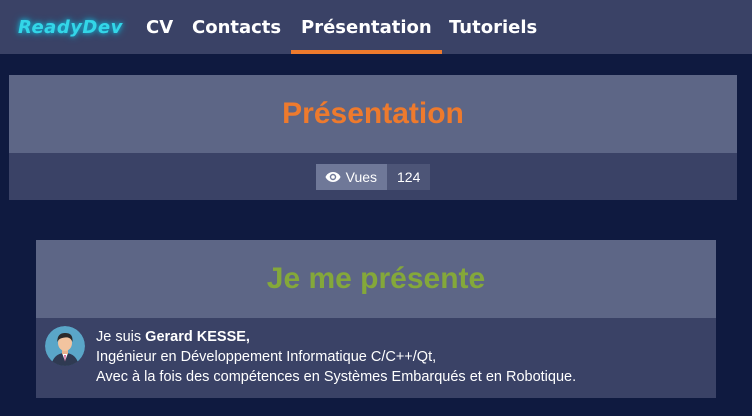  What do you see at coordinates (159, 27) in the screenshot?
I see `nav-item-cv: CV` at bounding box center [159, 27].